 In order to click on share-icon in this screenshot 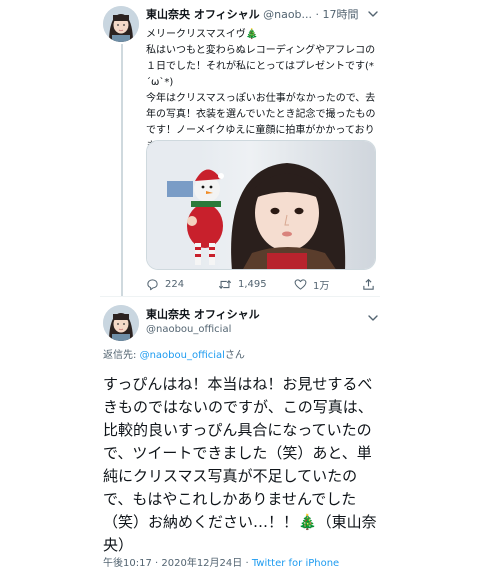, I will do `click(368, 284)`.